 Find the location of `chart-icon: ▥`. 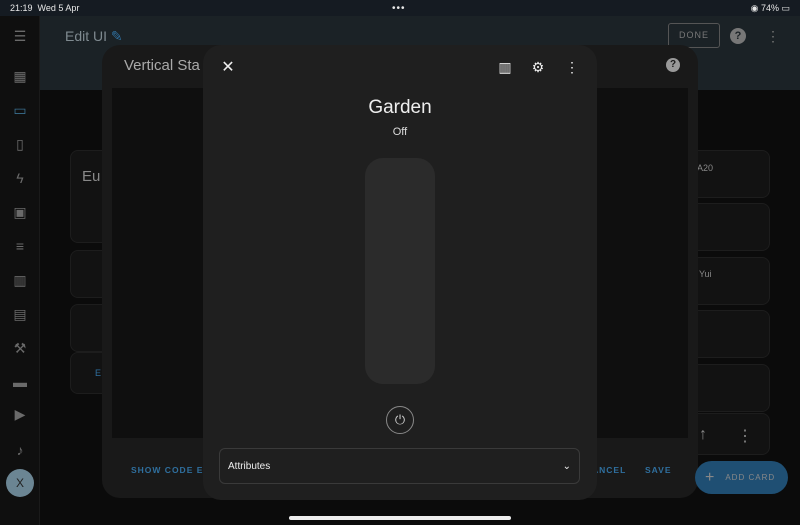

chart-icon: ▥ is located at coordinates (20, 280).